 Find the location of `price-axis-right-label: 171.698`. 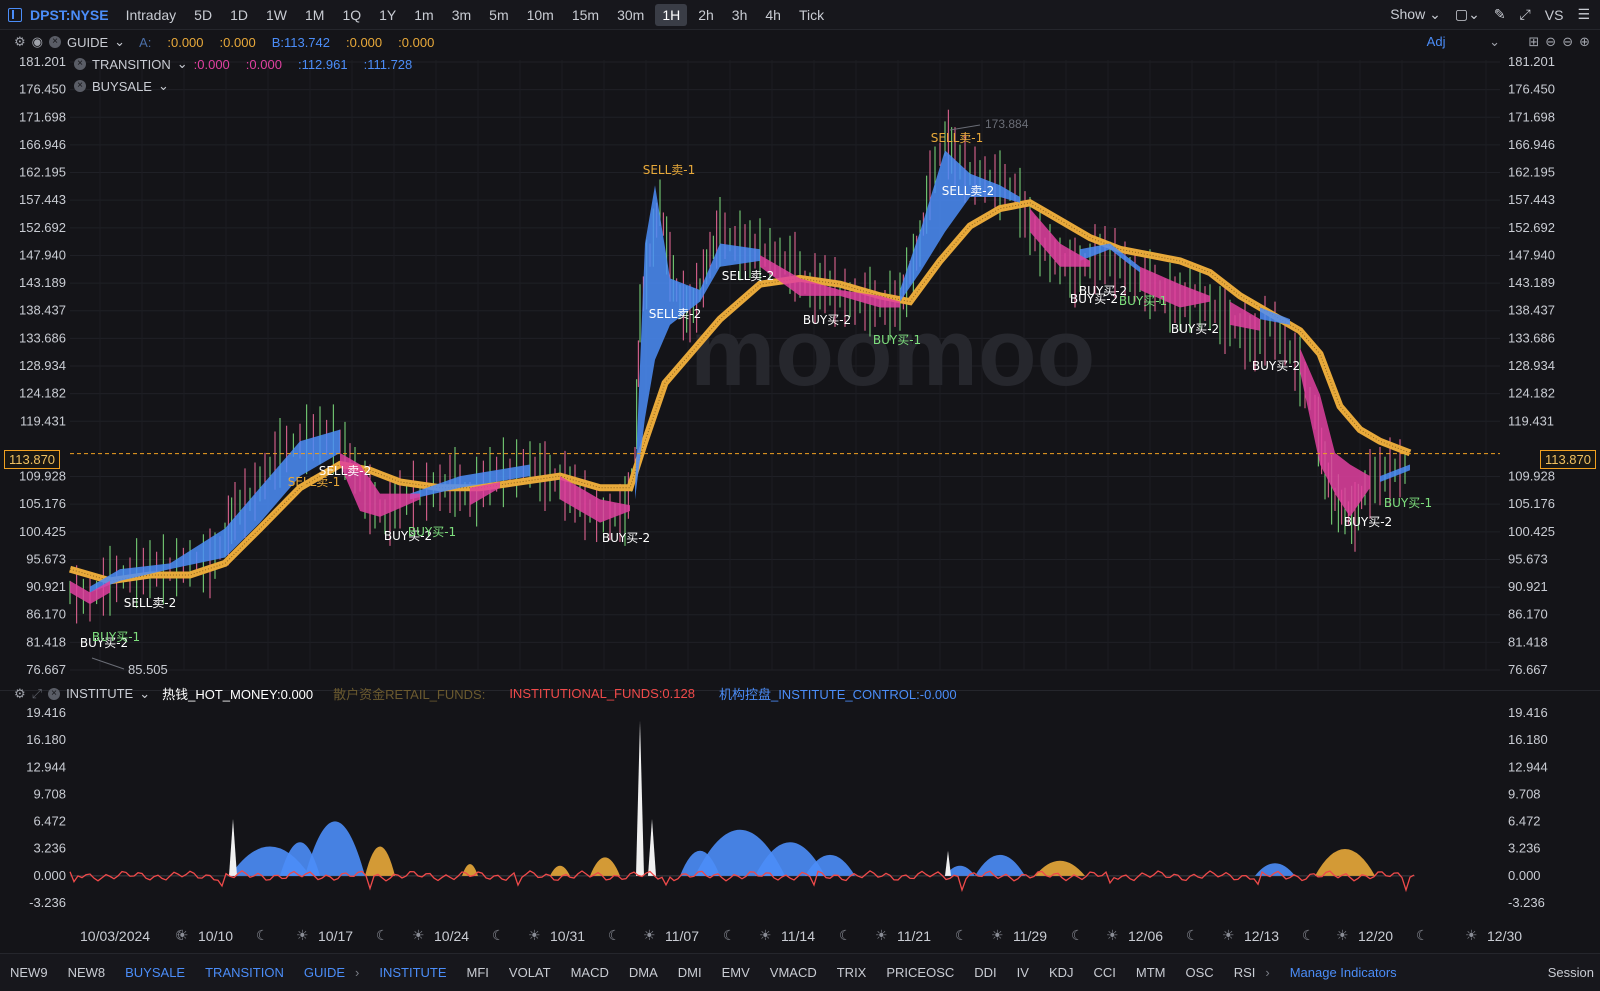

price-axis-right-label: 171.698 is located at coordinates (1531, 116).